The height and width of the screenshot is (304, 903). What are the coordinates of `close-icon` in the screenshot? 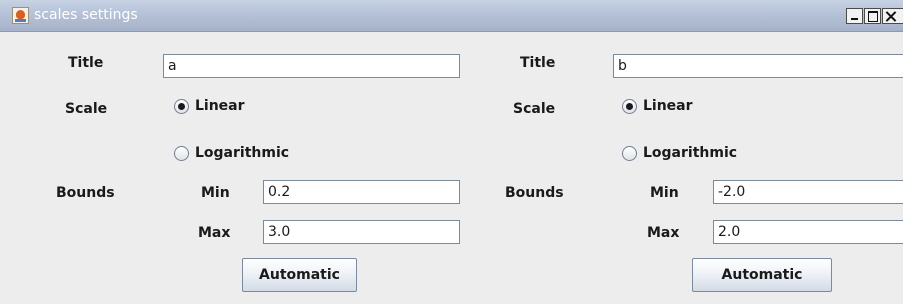 It's located at (892, 16).